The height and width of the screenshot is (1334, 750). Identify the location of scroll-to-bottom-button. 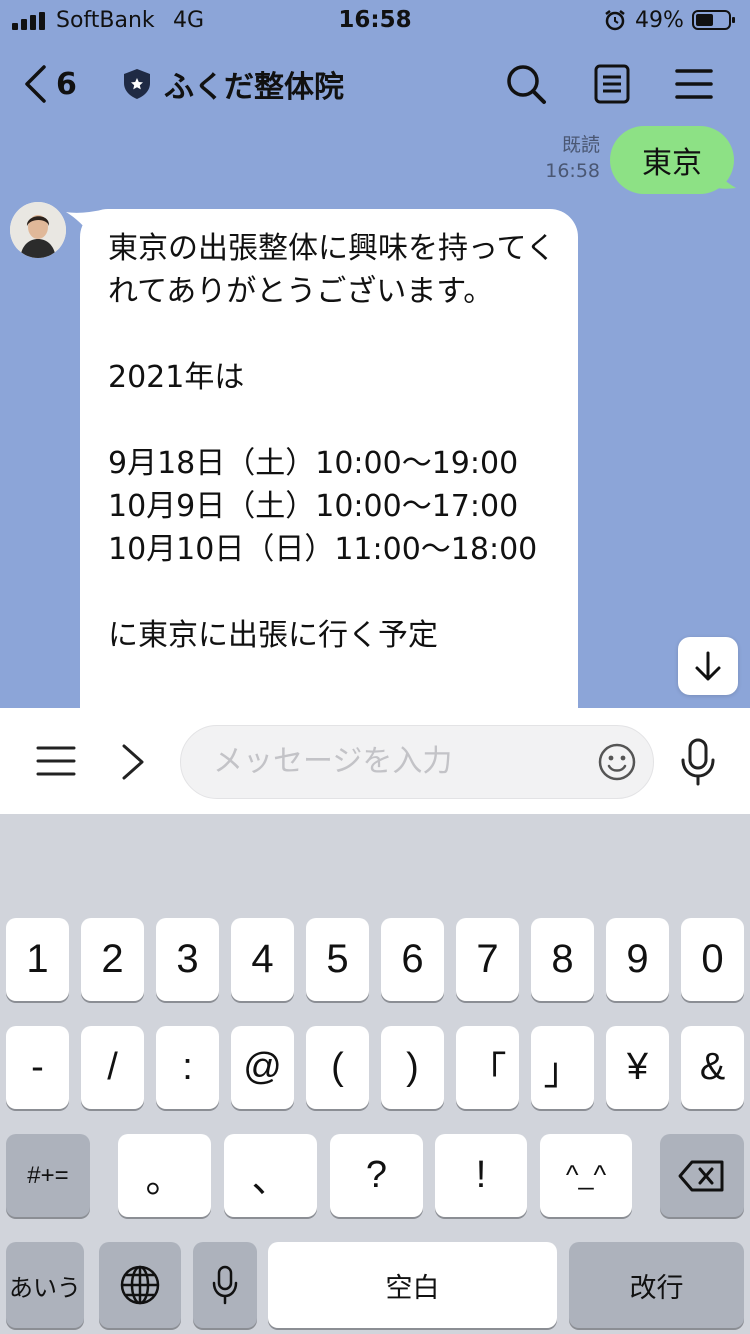
(708, 666).